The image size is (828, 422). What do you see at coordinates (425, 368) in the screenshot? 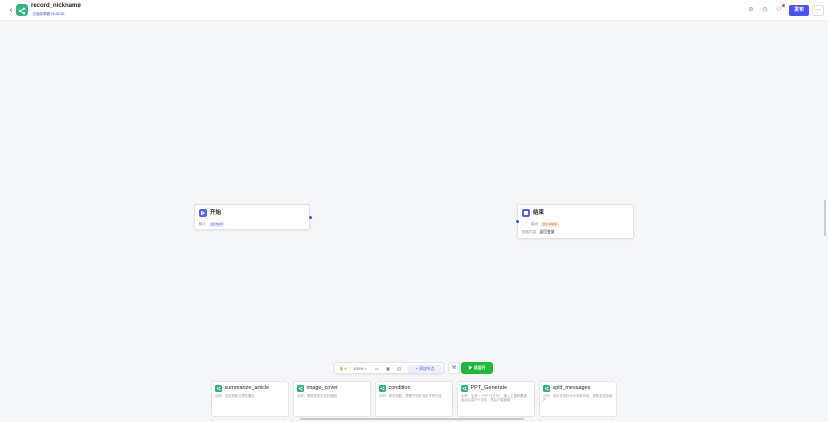
I see `add-node-button: + 添加节点` at bounding box center [425, 368].